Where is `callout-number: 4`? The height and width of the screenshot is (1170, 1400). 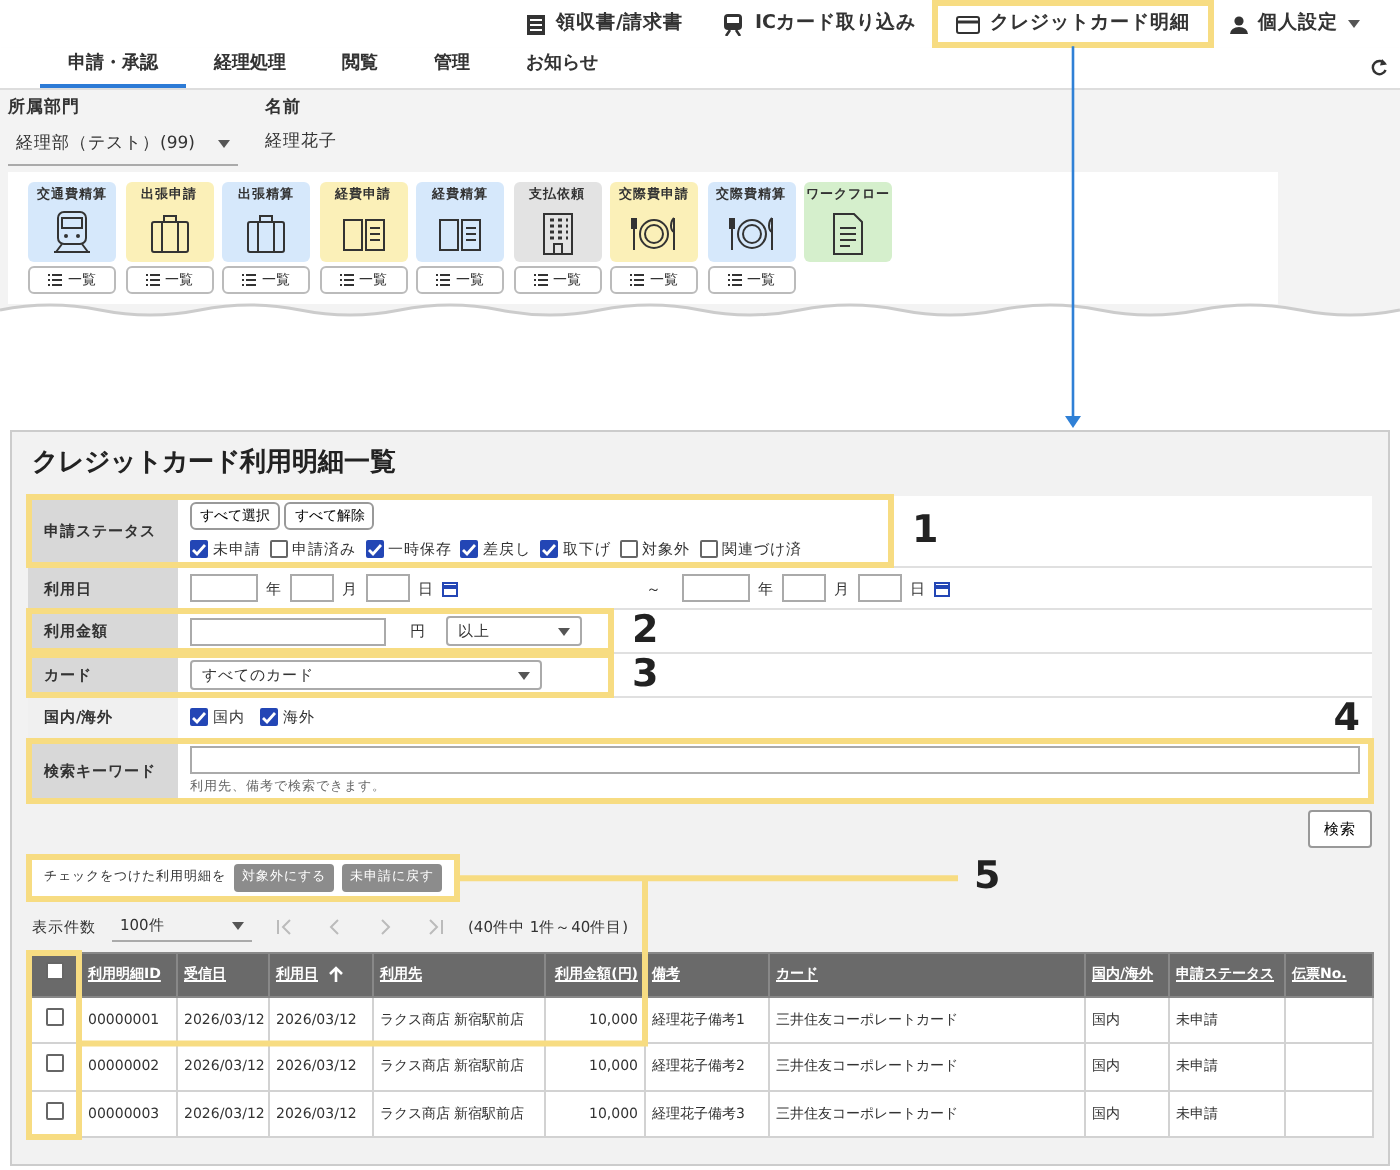
callout-number: 4 is located at coordinates (1346, 718).